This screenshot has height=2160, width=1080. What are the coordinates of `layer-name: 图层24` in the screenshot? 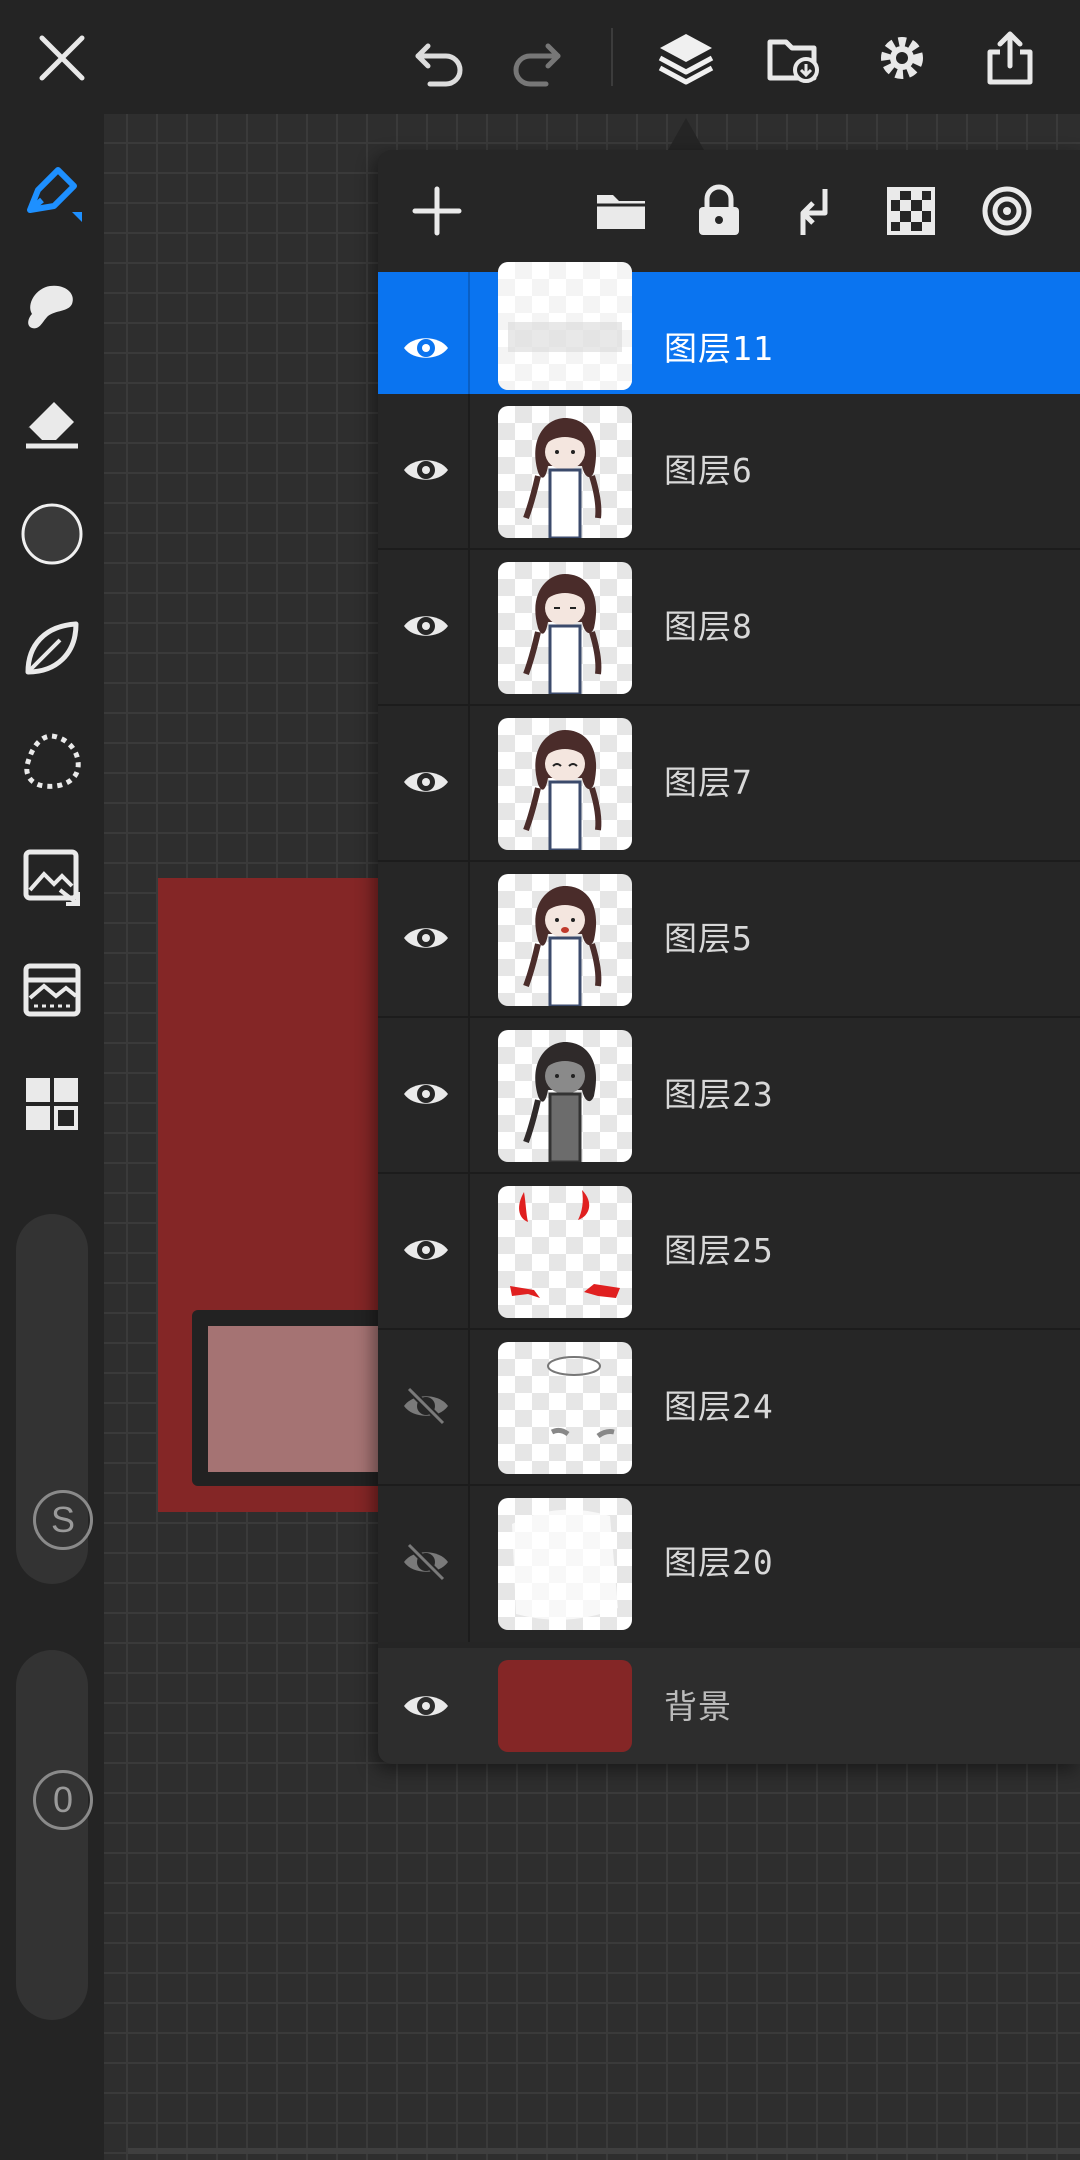 It's located at (719, 1406).